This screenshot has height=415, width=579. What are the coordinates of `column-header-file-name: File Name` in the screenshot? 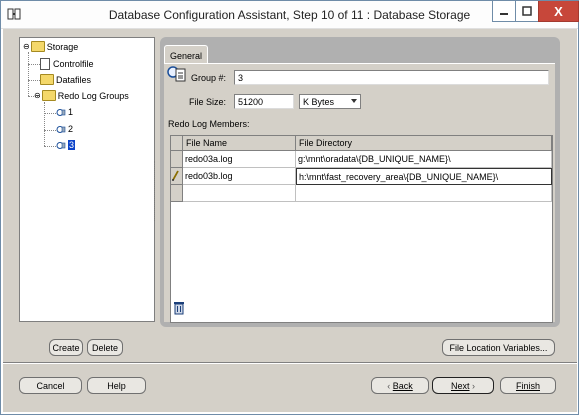 It's located at (239, 143).